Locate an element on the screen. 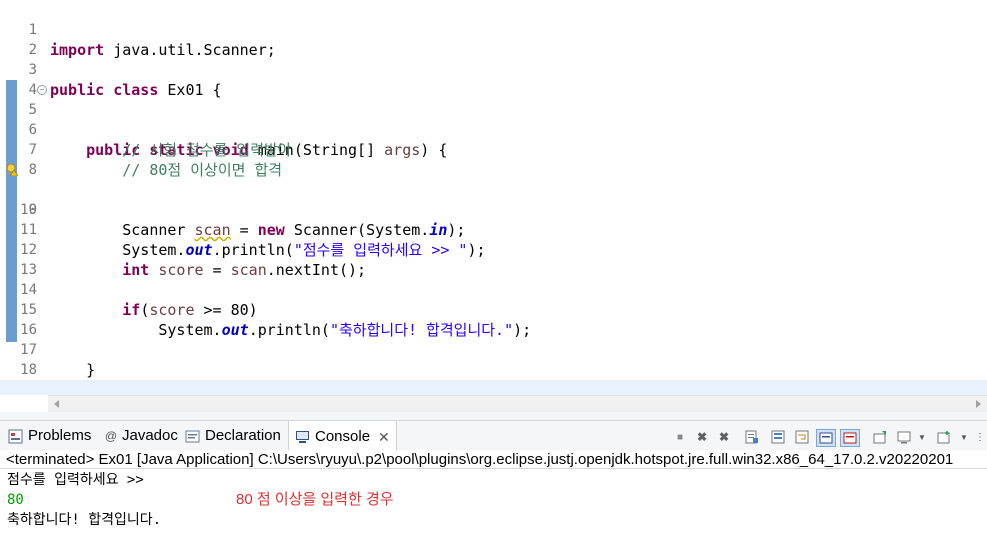 The width and height of the screenshot is (987, 550). declaration-icon is located at coordinates (192, 436).